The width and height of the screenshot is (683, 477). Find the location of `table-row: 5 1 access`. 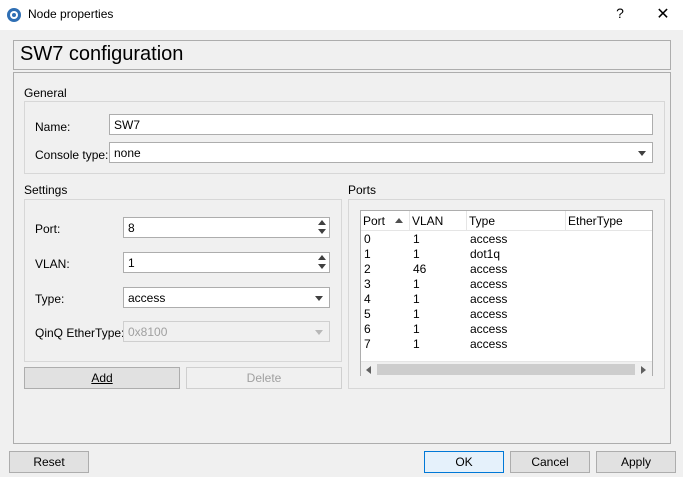

table-row: 5 1 access is located at coordinates (506, 314).